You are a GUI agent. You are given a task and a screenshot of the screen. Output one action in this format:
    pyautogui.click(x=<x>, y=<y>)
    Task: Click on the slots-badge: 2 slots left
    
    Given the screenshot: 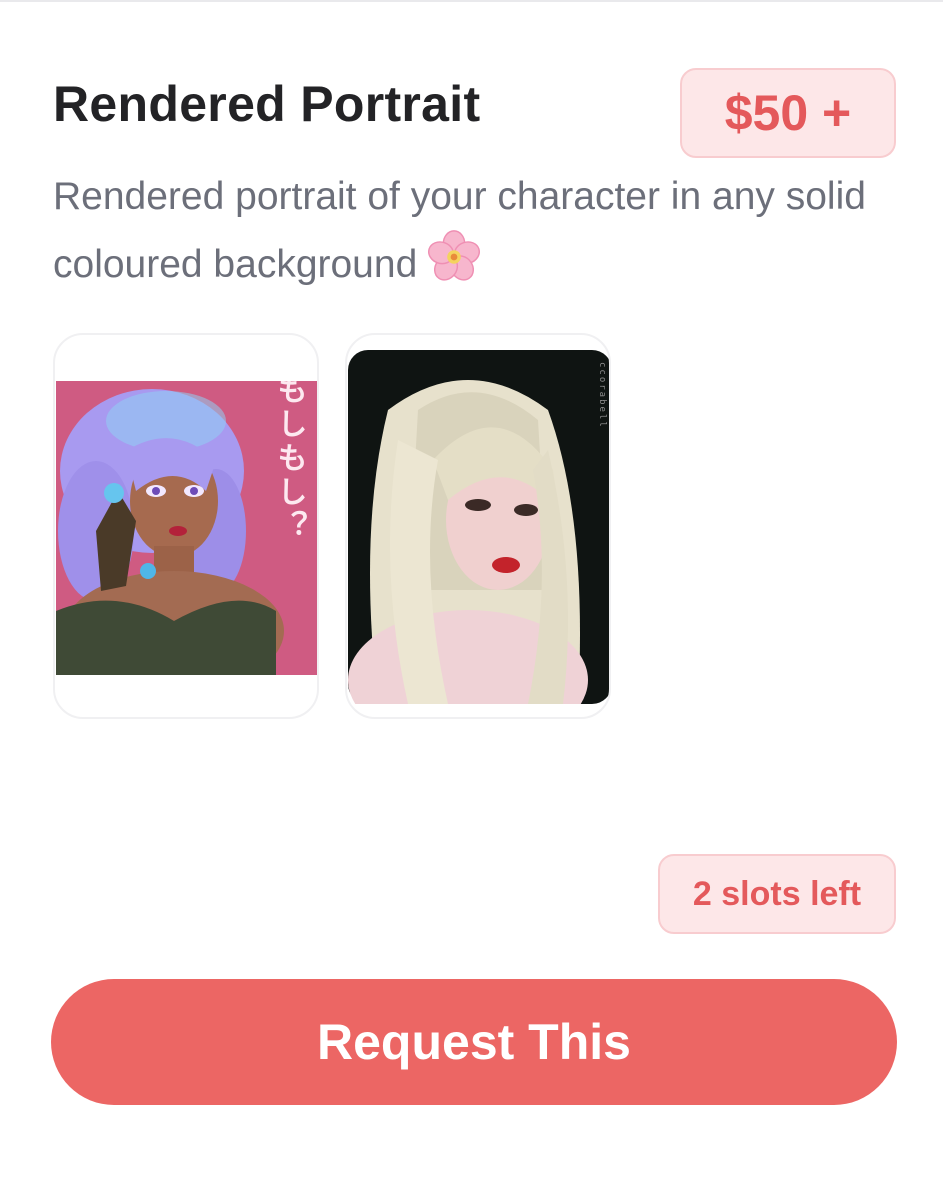 What is the action you would take?
    pyautogui.click(x=777, y=894)
    